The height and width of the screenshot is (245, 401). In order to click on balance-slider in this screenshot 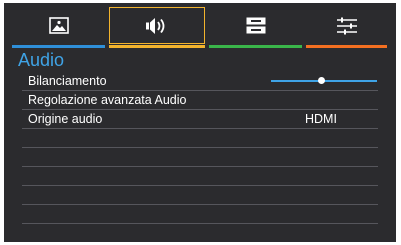, I will do `click(324, 80)`.